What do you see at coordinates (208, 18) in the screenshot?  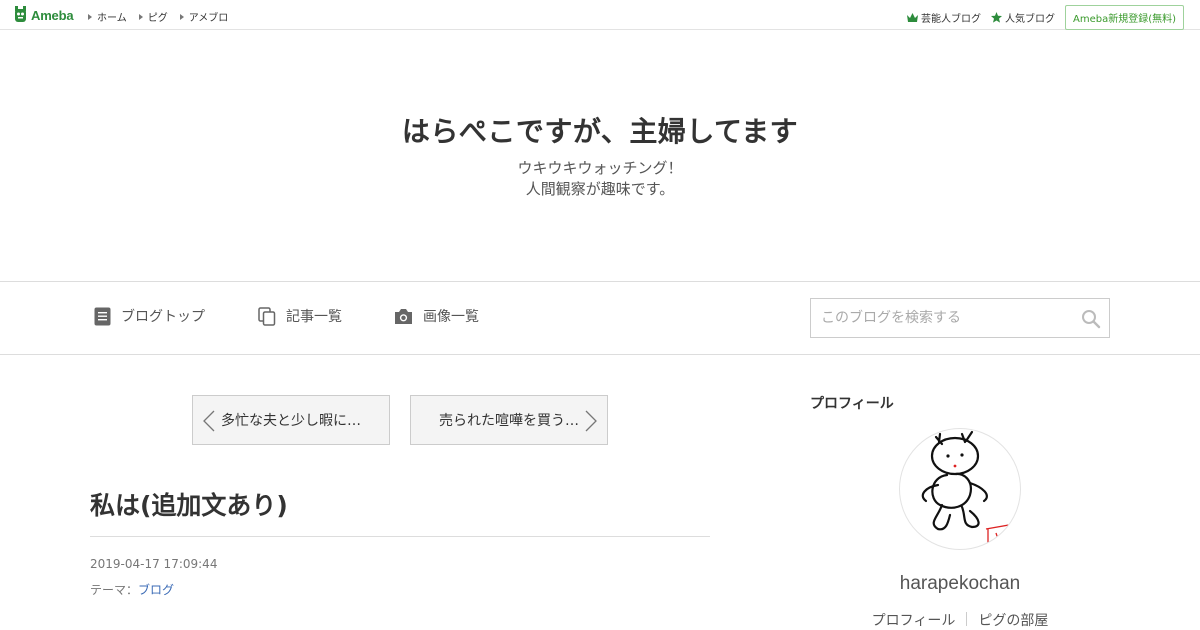 I see `global-nav-label: アメブロ` at bounding box center [208, 18].